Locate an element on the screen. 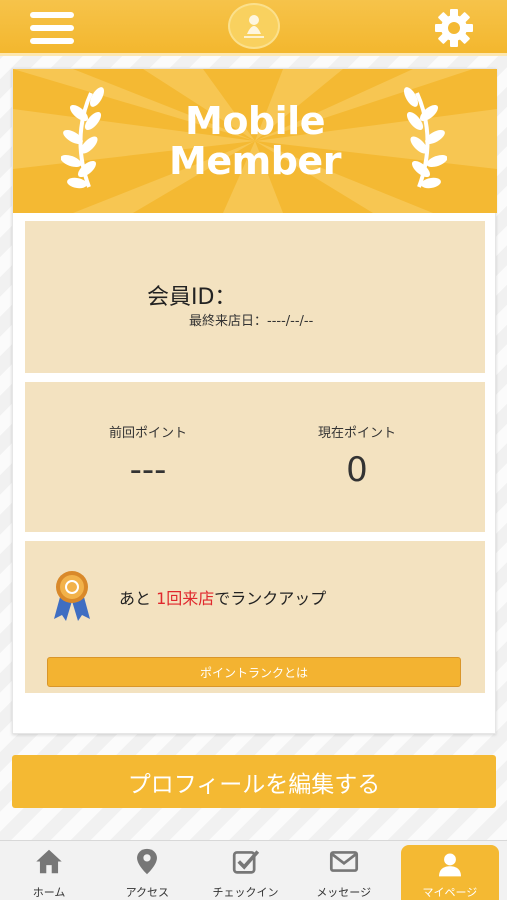 This screenshot has width=507, height=900. point-rank-info-button: ポイントランクとは is located at coordinates (254, 672).